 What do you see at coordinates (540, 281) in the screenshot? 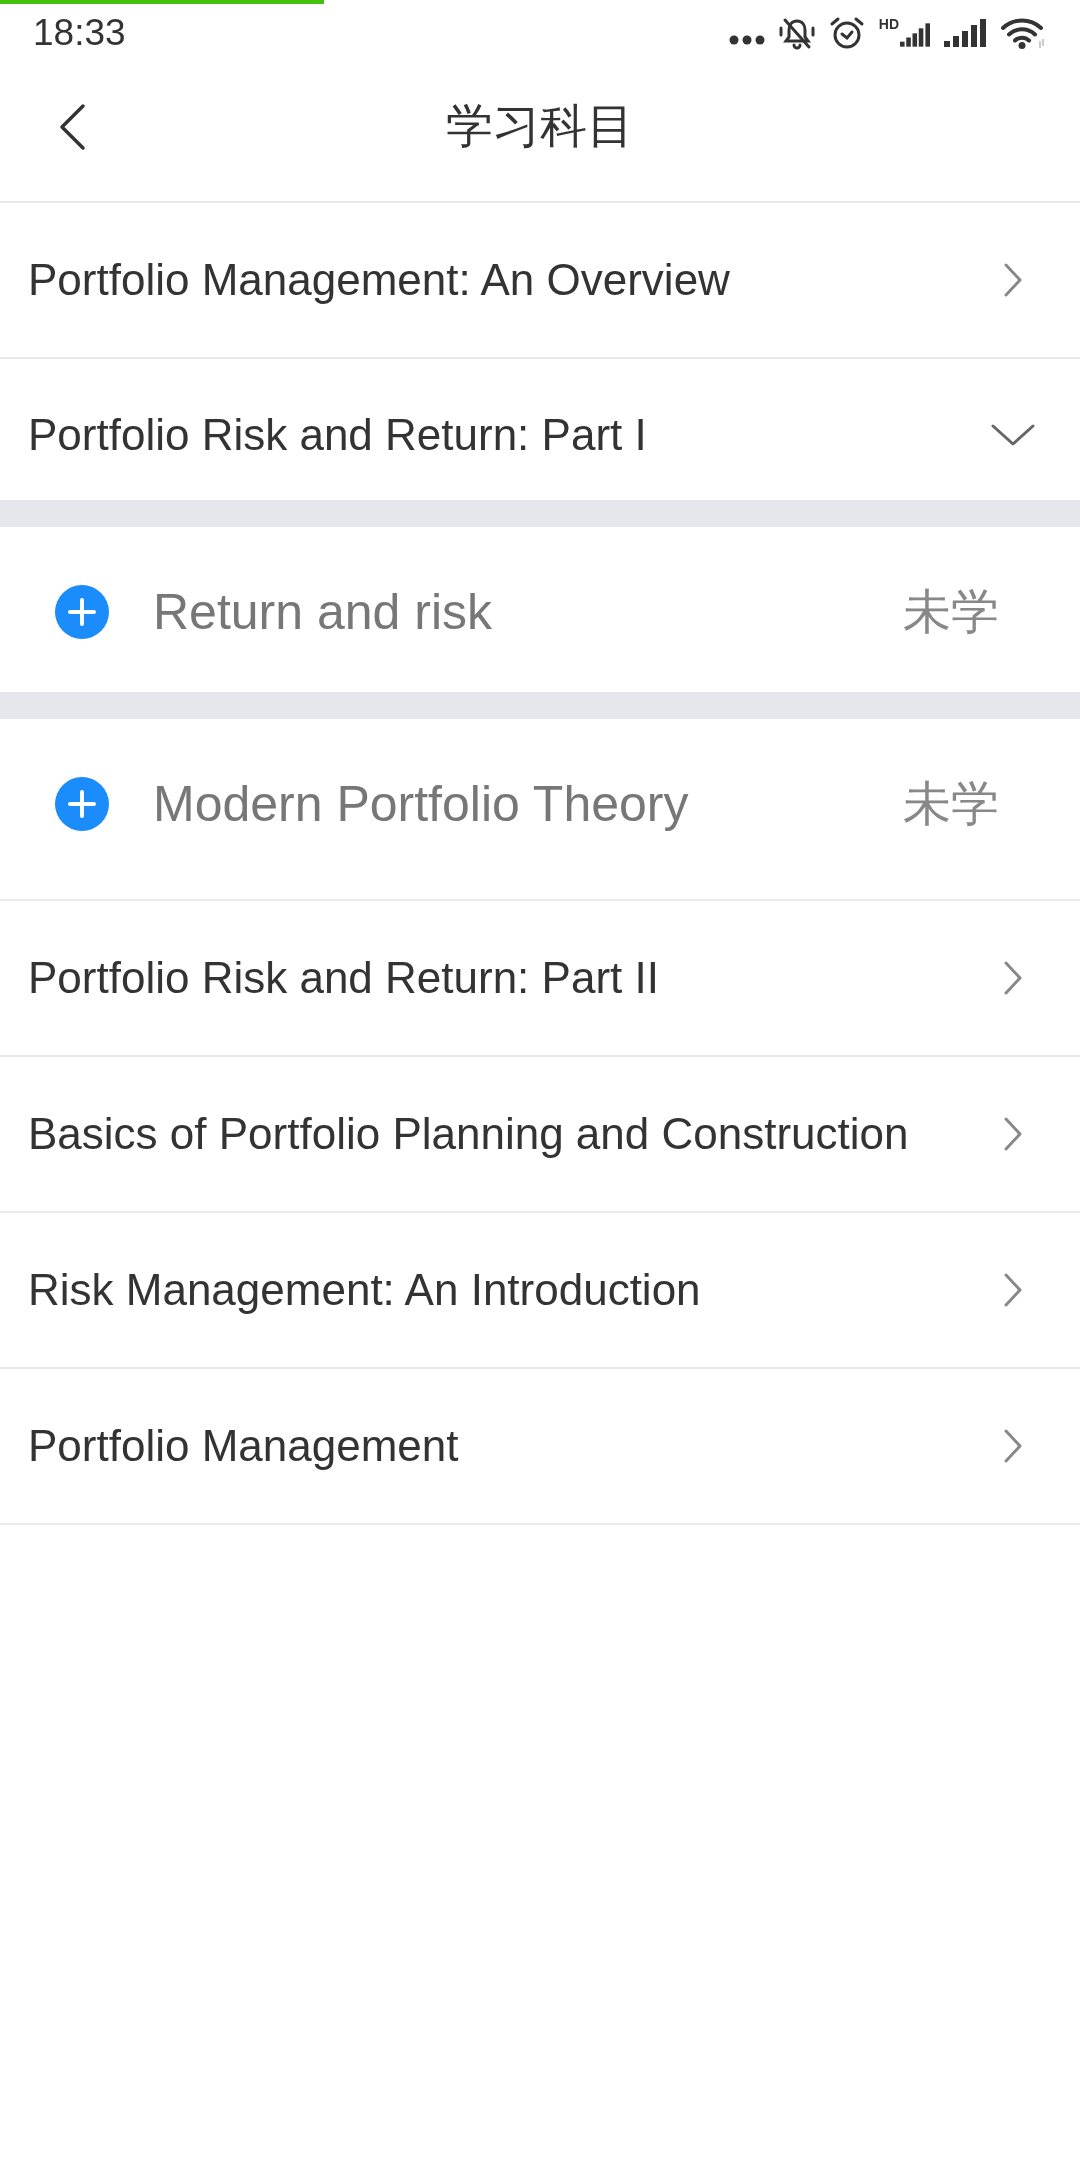
I see `chapter-row: Portfolio Management: An Overview` at bounding box center [540, 281].